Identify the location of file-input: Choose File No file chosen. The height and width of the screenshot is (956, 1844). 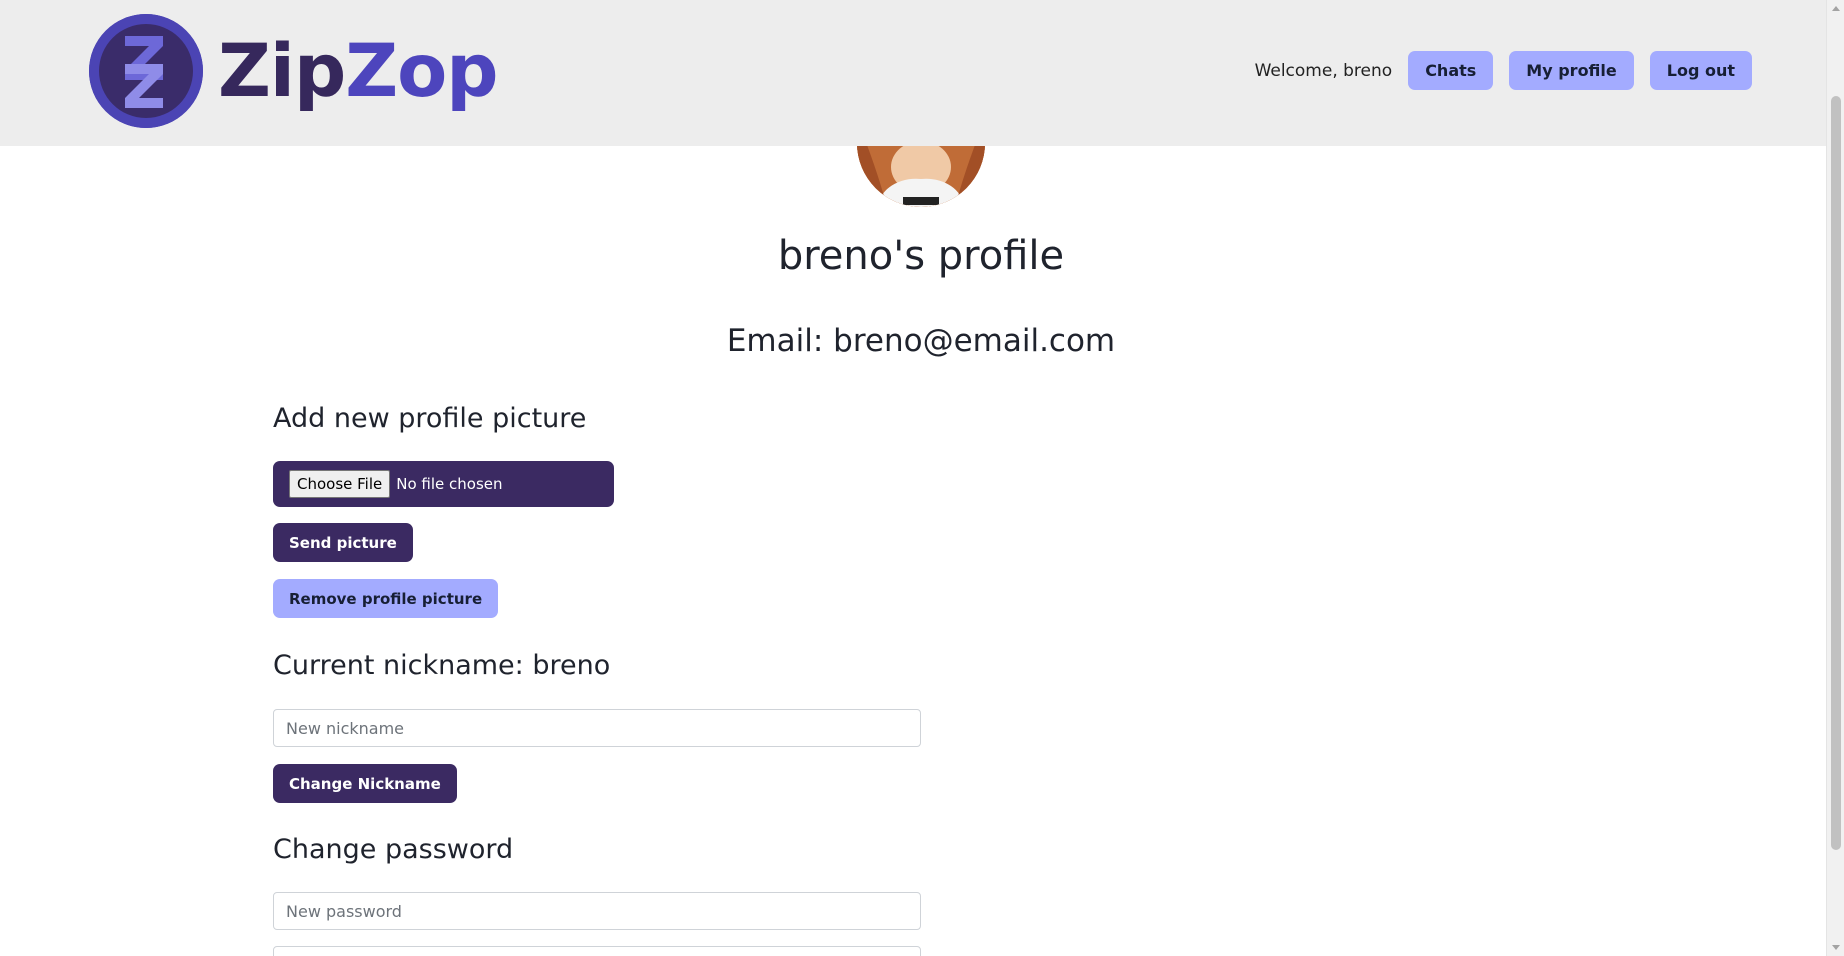
(443, 484).